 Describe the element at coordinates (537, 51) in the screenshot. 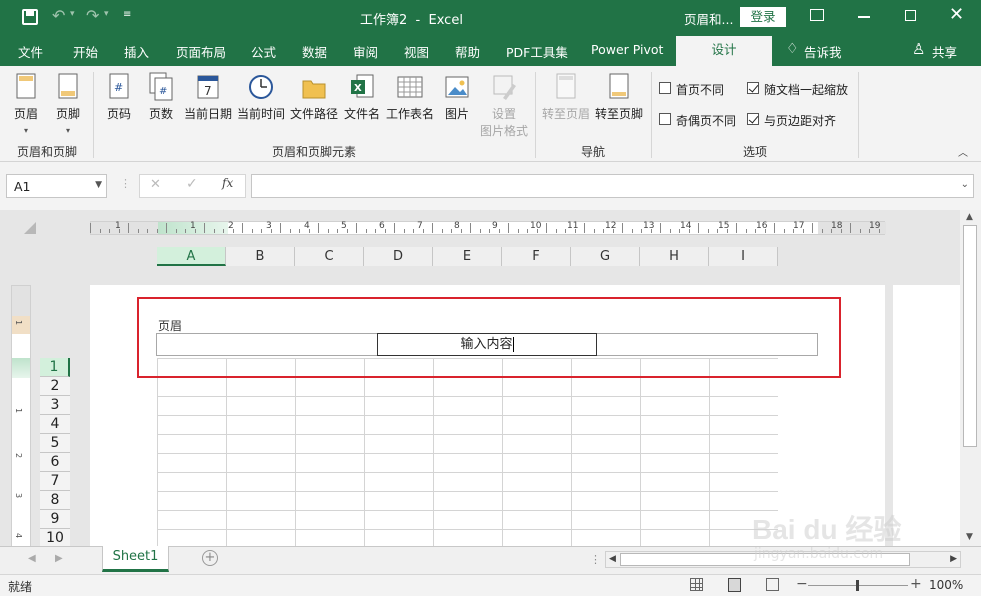

I see `tab-pdf-tools: PDF工具集` at that location.